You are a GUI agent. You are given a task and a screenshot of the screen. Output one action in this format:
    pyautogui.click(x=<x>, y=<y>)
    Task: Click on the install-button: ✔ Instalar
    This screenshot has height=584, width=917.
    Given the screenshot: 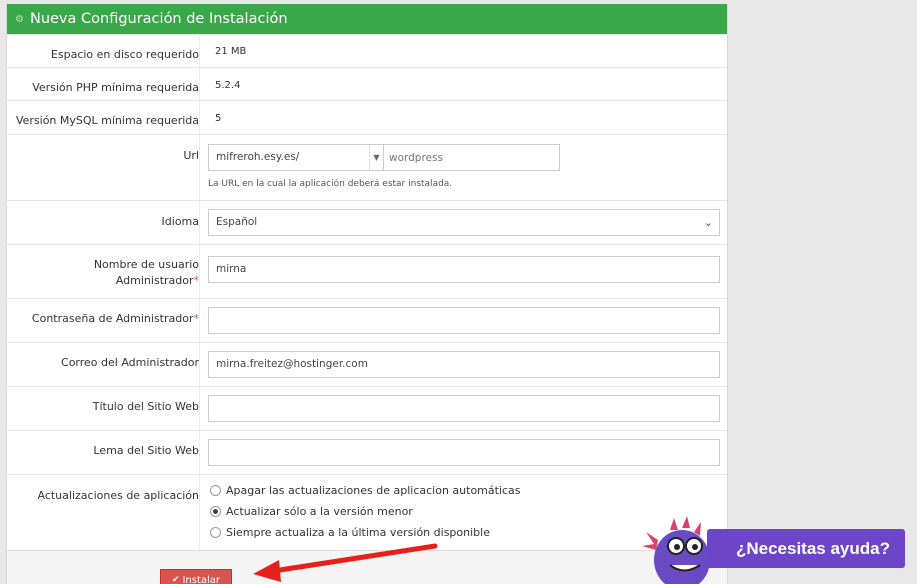 What is the action you would take?
    pyautogui.click(x=196, y=576)
    